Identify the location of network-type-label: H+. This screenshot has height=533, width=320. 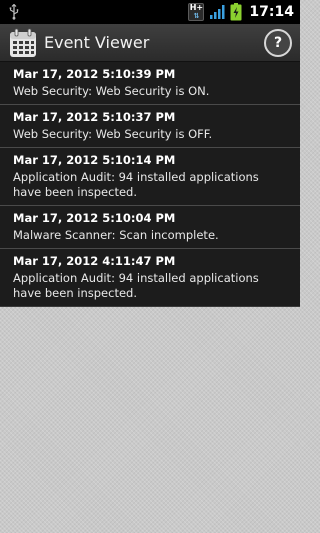
(196, 7).